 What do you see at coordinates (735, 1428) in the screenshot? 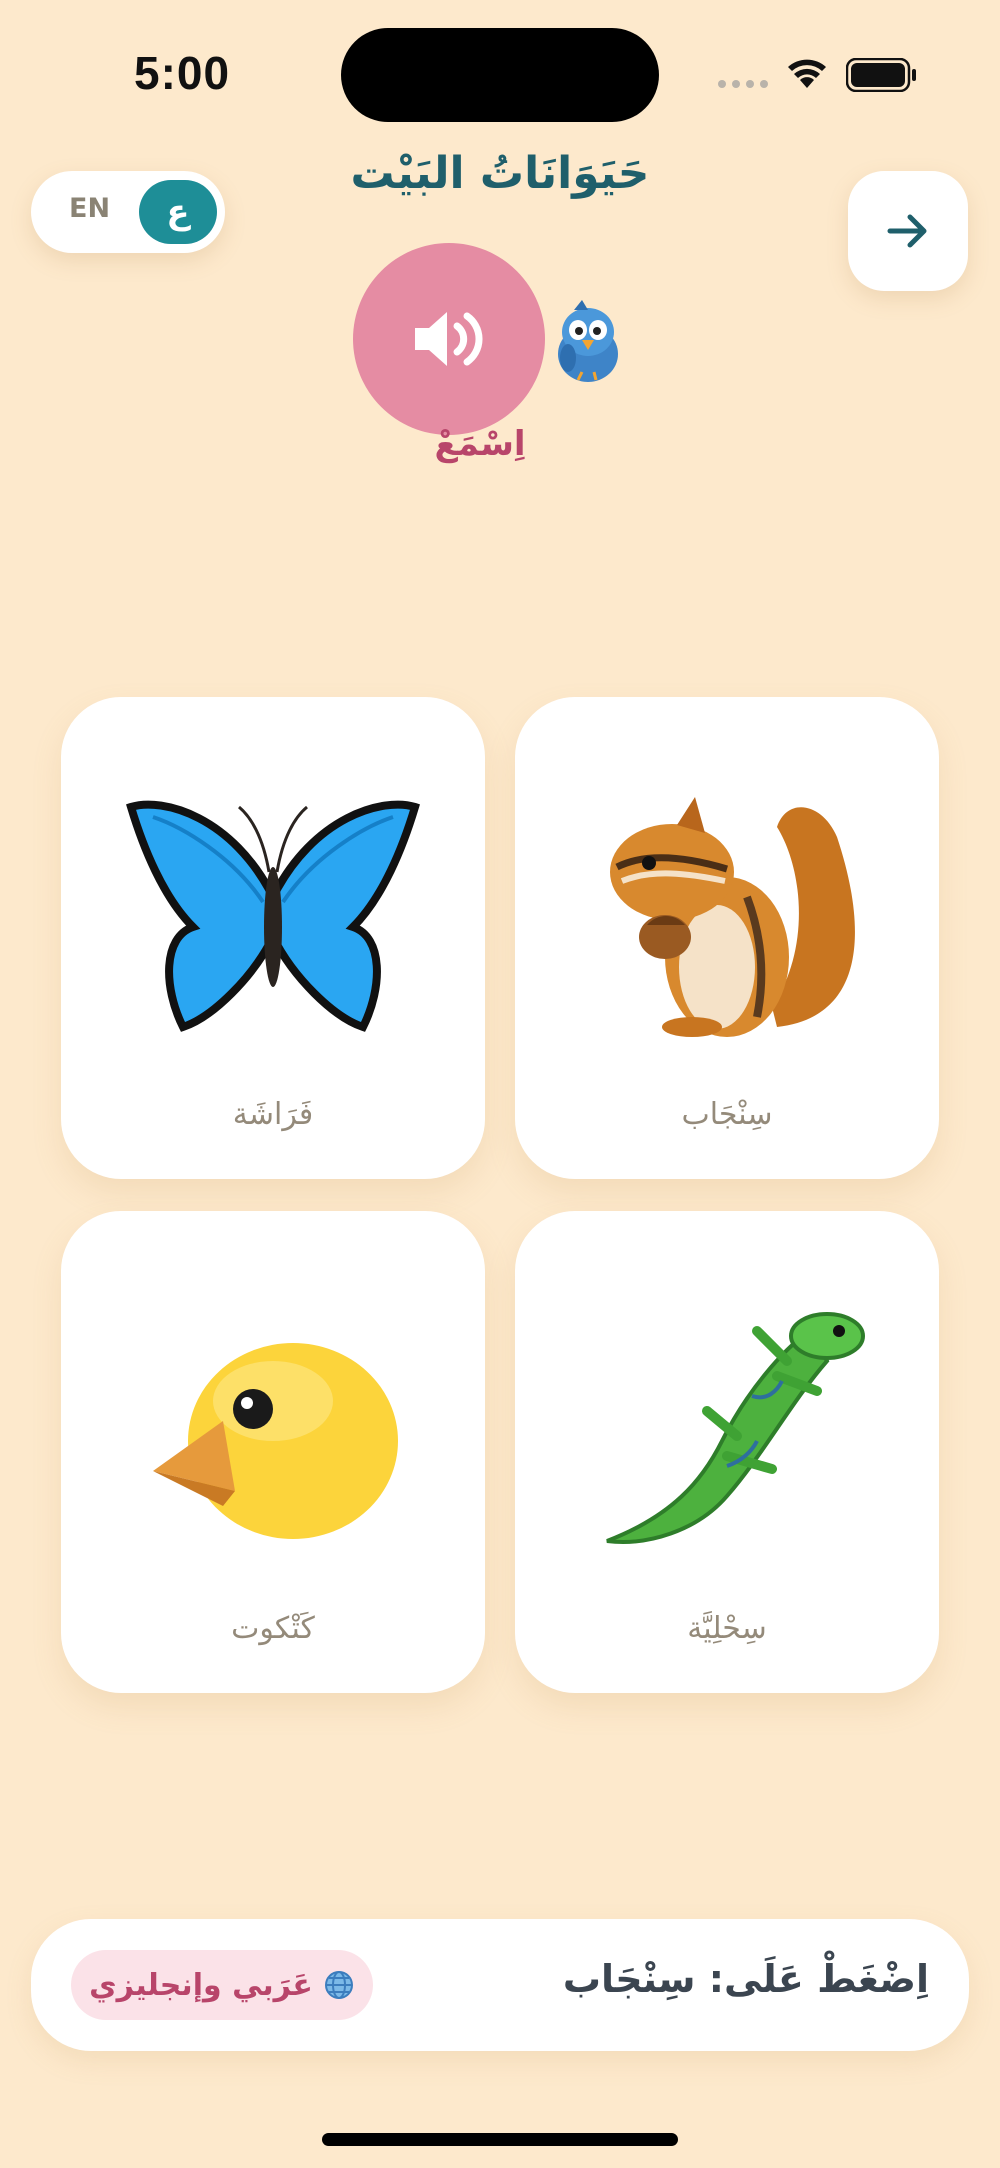
I see `lizard-icon` at bounding box center [735, 1428].